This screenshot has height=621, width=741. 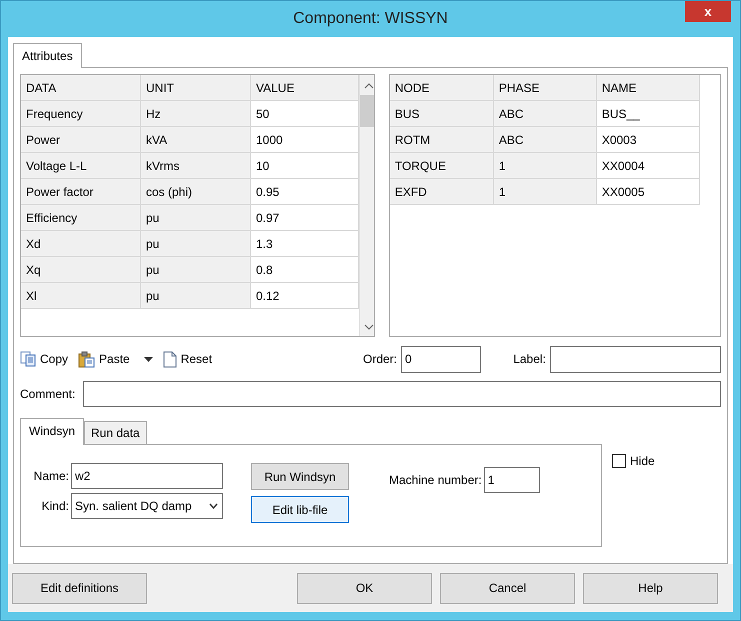 What do you see at coordinates (648, 88) in the screenshot?
I see `column-header: NAME` at bounding box center [648, 88].